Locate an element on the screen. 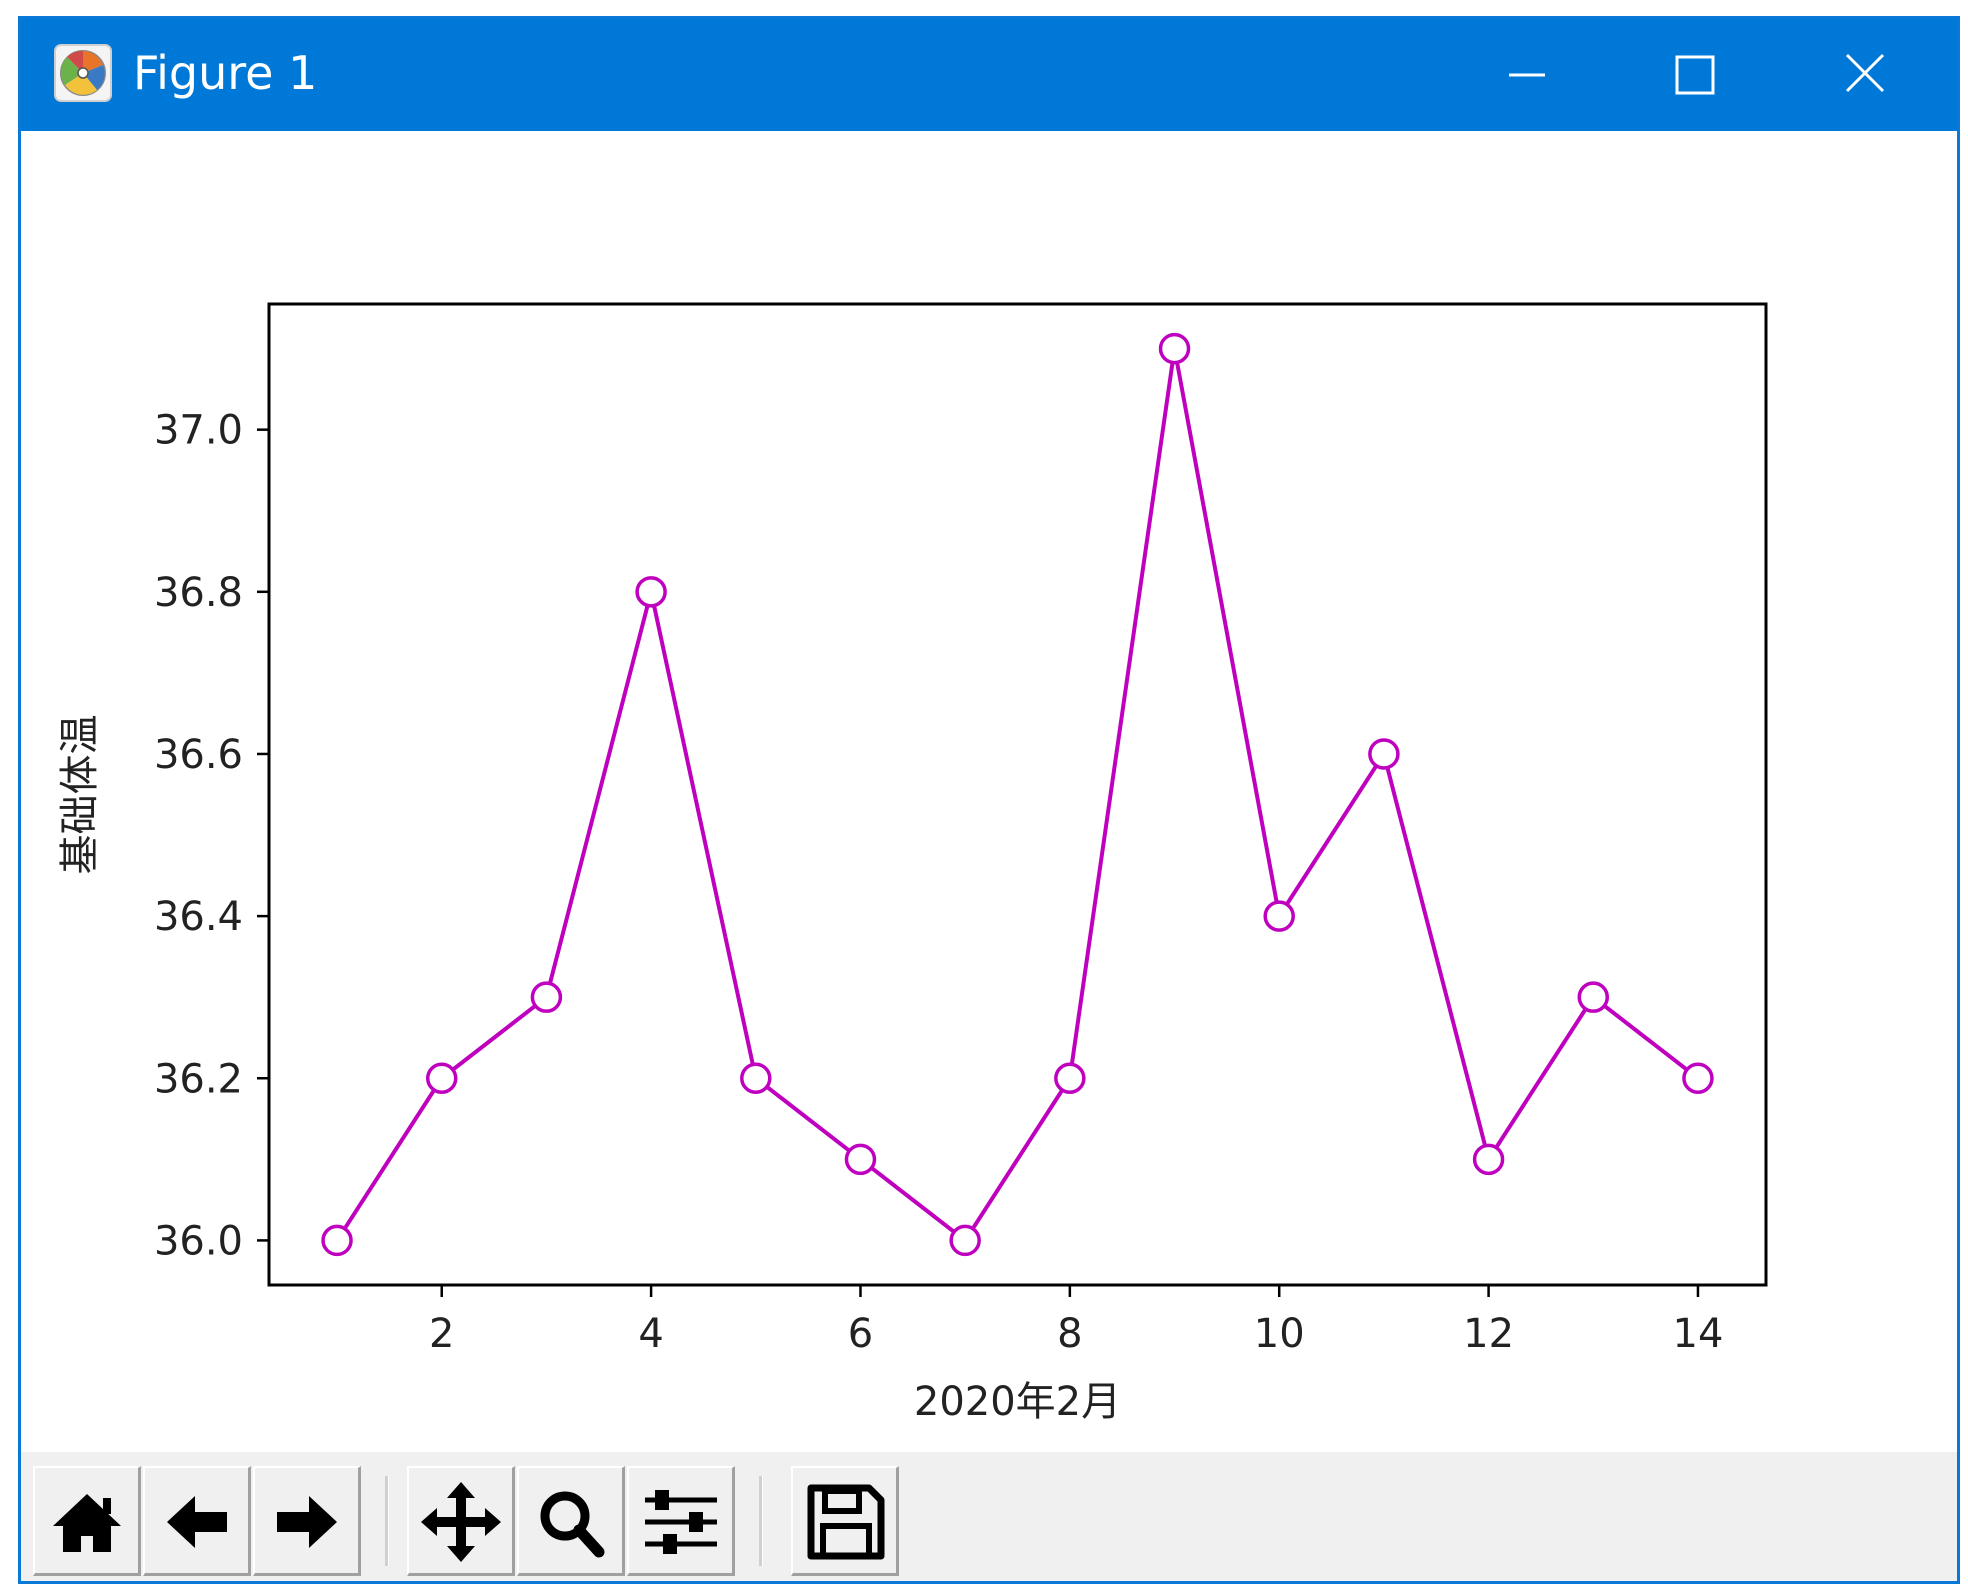 The image size is (1968, 1584). maximize-button is located at coordinates (1692, 75).